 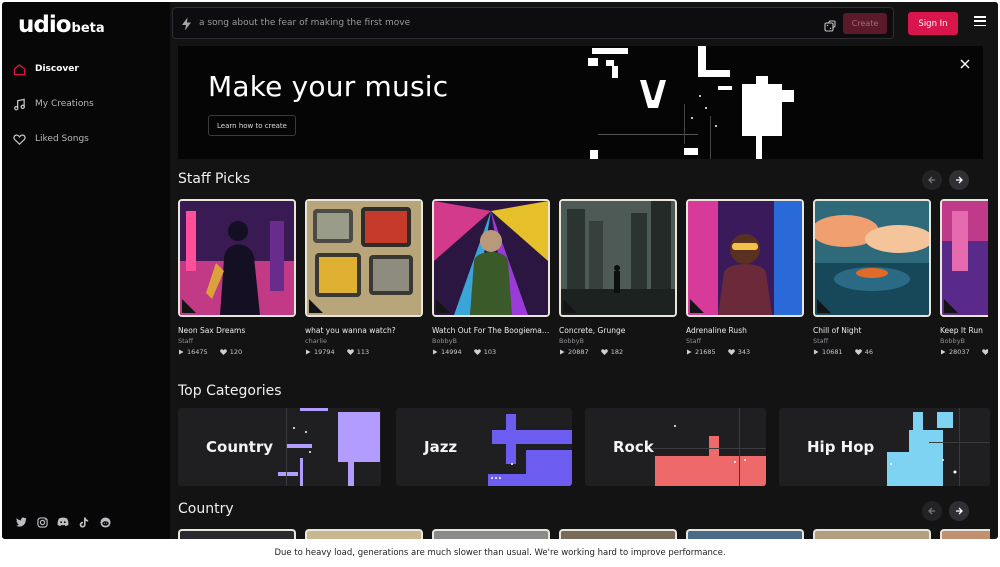 I want to click on song-artist: Staff, so click(x=694, y=341).